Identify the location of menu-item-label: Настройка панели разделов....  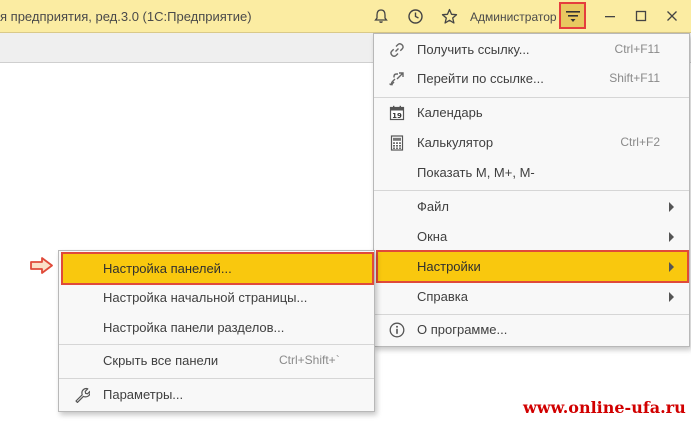
(194, 327).